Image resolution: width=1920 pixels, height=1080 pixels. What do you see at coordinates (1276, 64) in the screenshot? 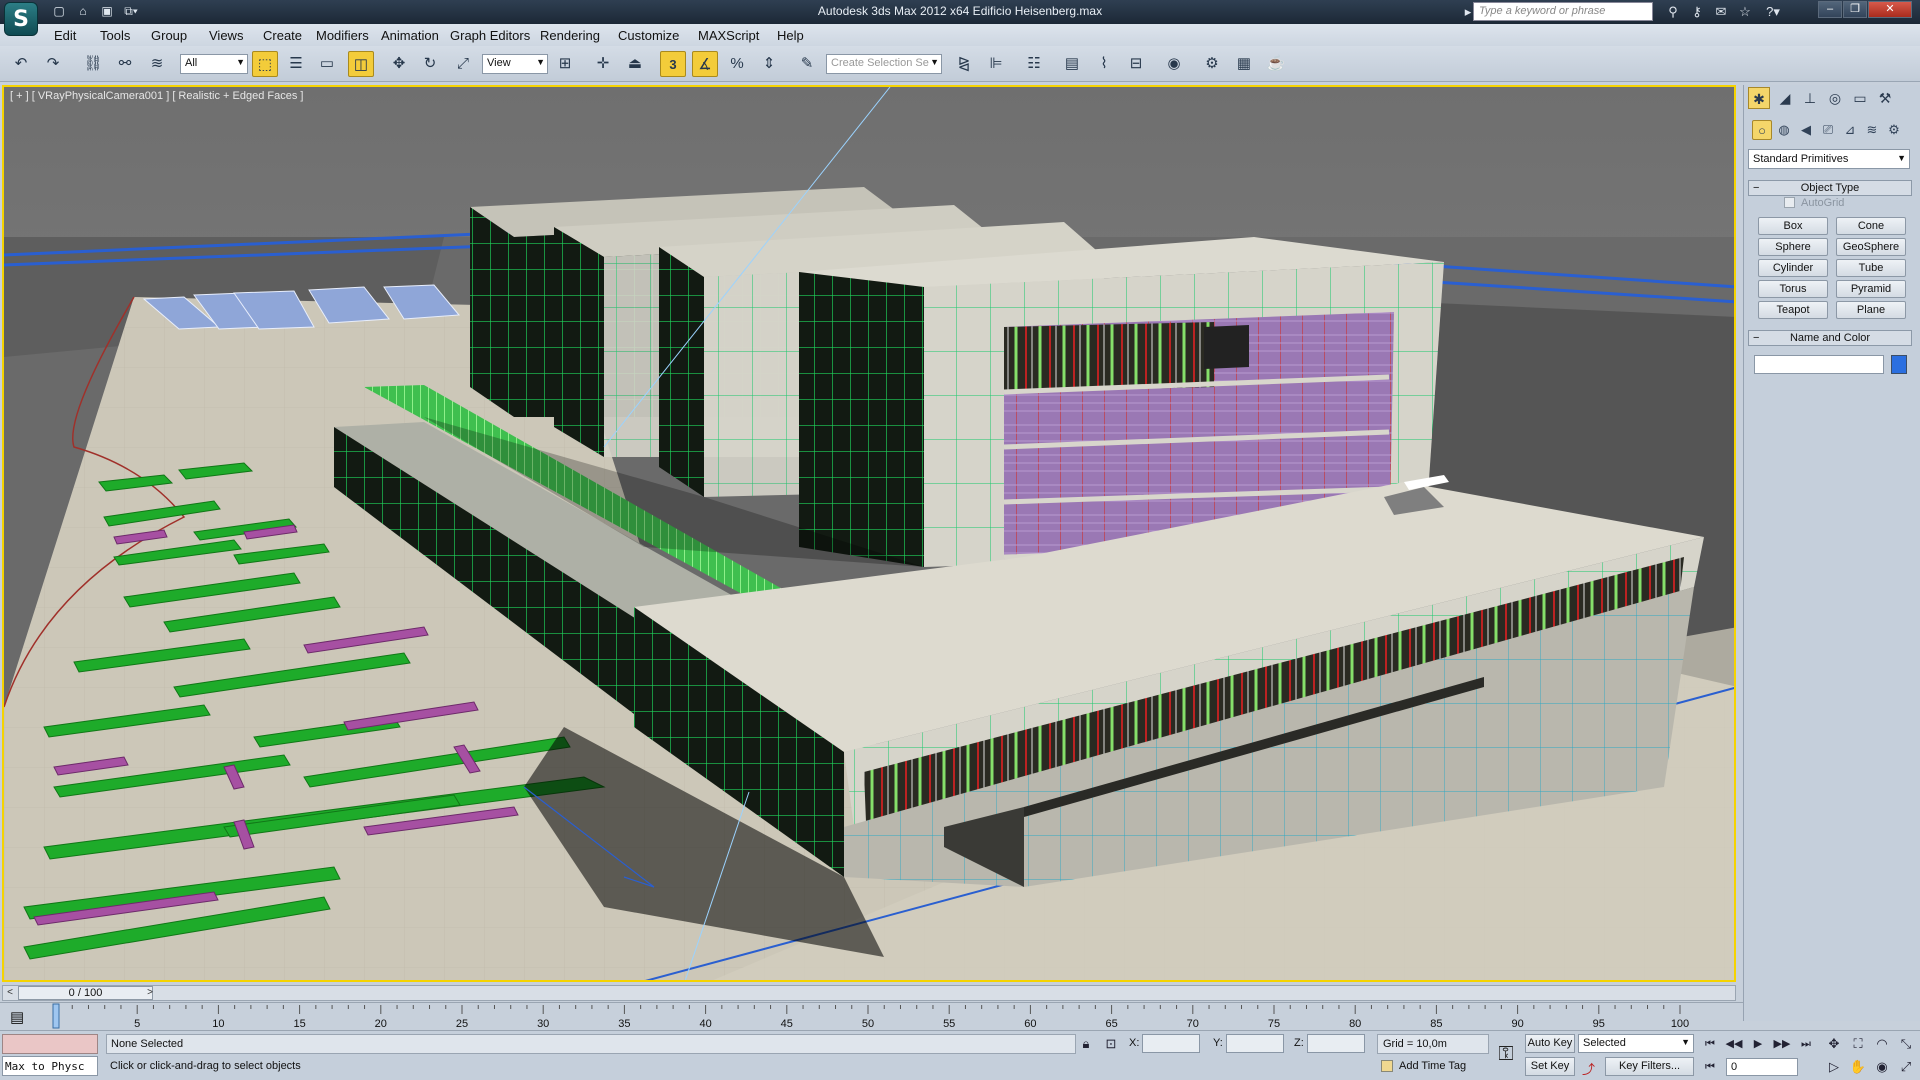
I see `render-production-icon: ☕` at bounding box center [1276, 64].